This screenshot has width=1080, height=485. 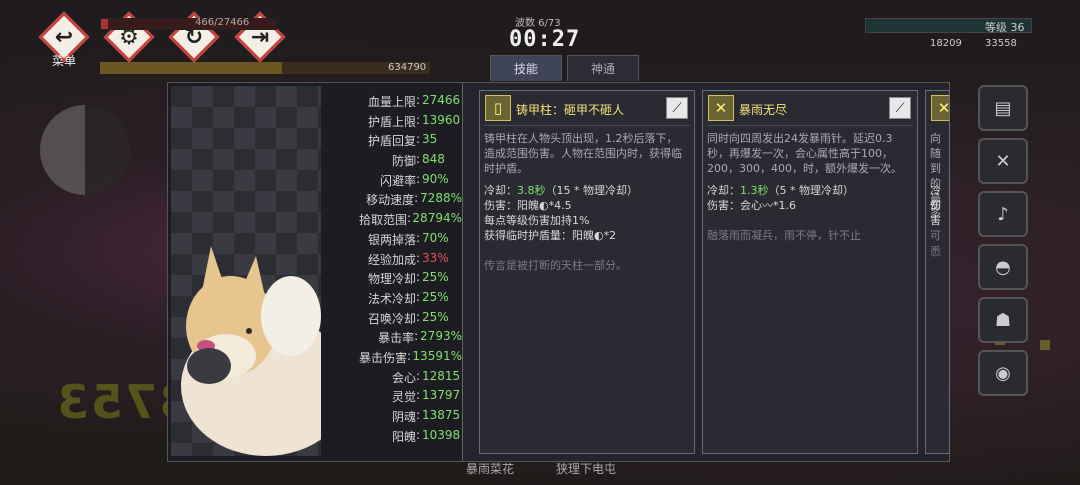 I want to click on stat-label: 召唤冷却, so click(x=391, y=318).